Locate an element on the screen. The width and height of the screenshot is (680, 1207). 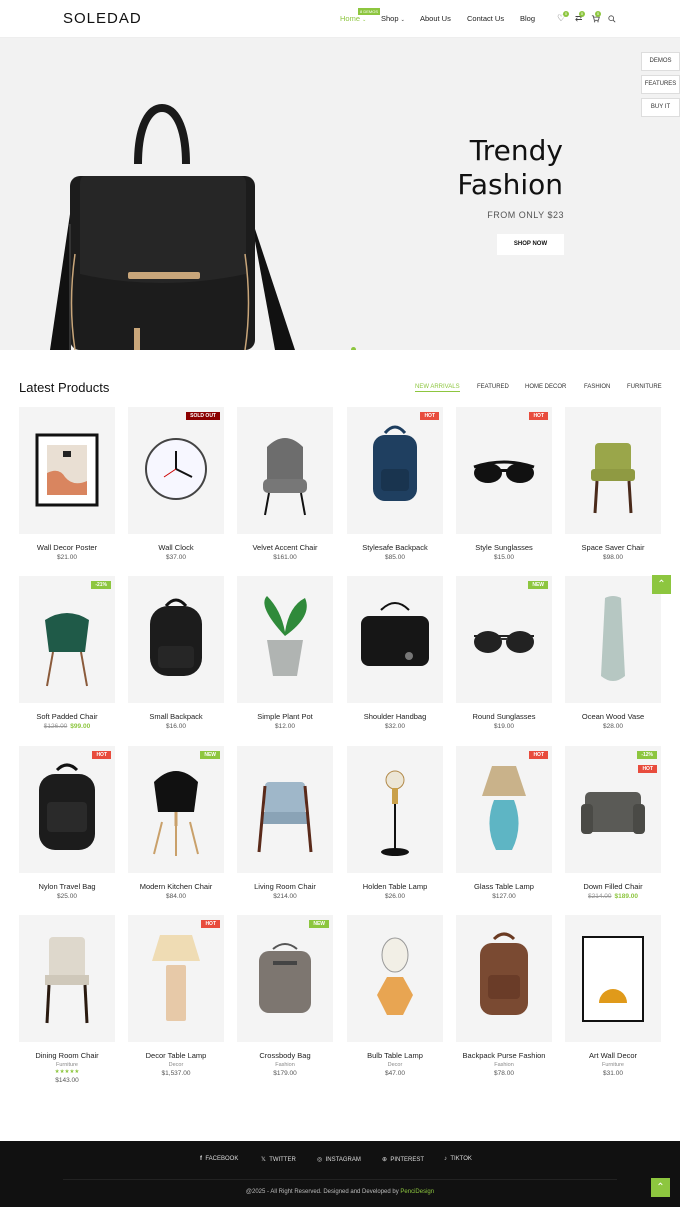
back-to-top-icon: ⌃ is located at coordinates (660, 1187).